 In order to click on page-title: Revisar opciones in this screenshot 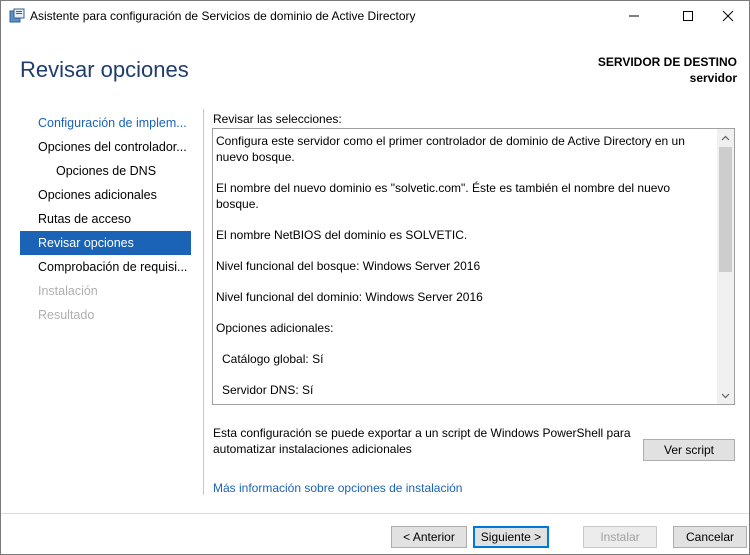, I will do `click(104, 69)`.